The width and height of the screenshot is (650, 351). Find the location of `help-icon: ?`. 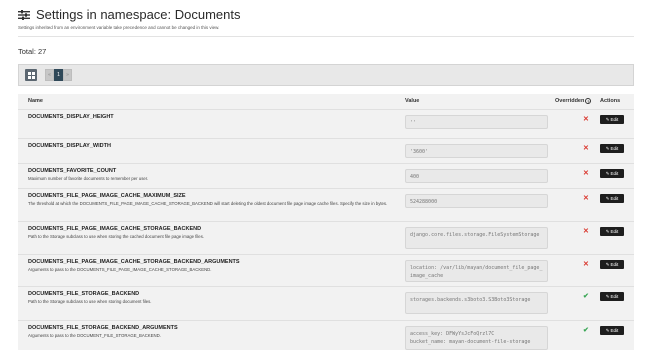

help-icon: ? is located at coordinates (588, 101).